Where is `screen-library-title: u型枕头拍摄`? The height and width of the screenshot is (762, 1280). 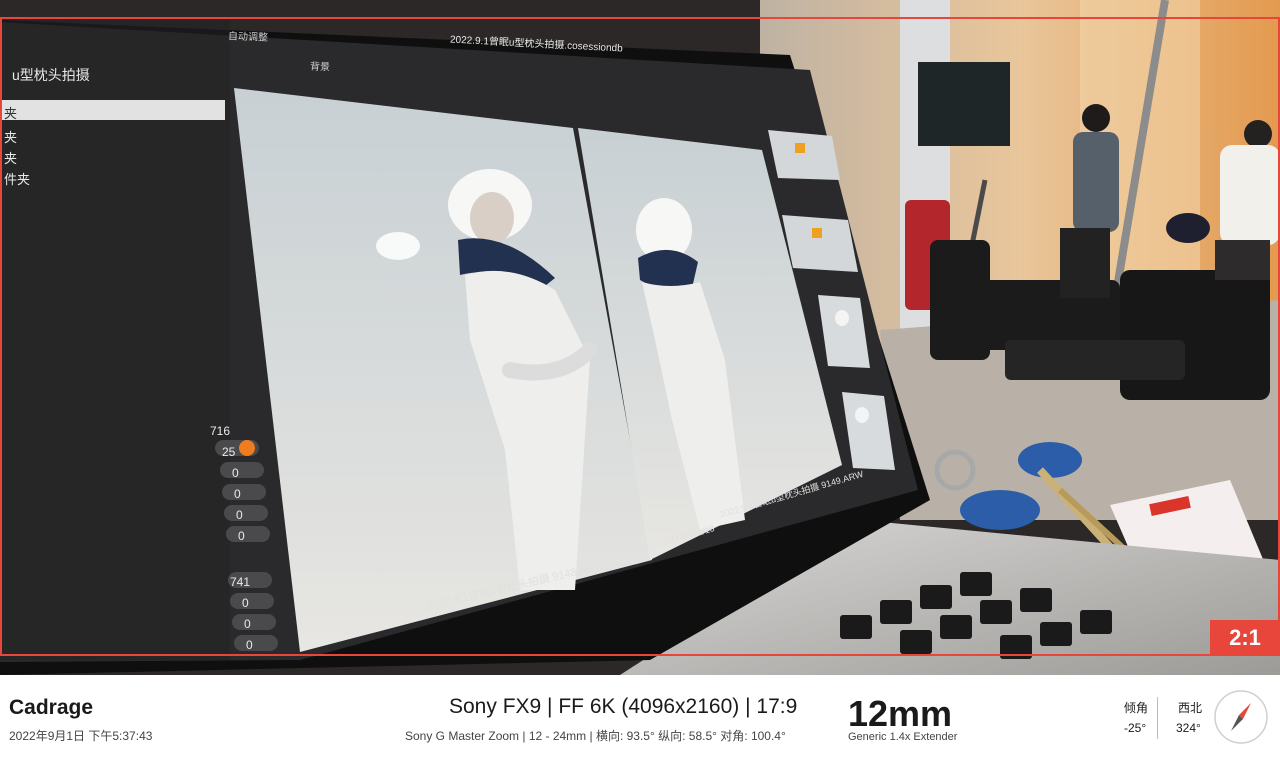
screen-library-title: u型枕头拍摄 is located at coordinates (51, 75).